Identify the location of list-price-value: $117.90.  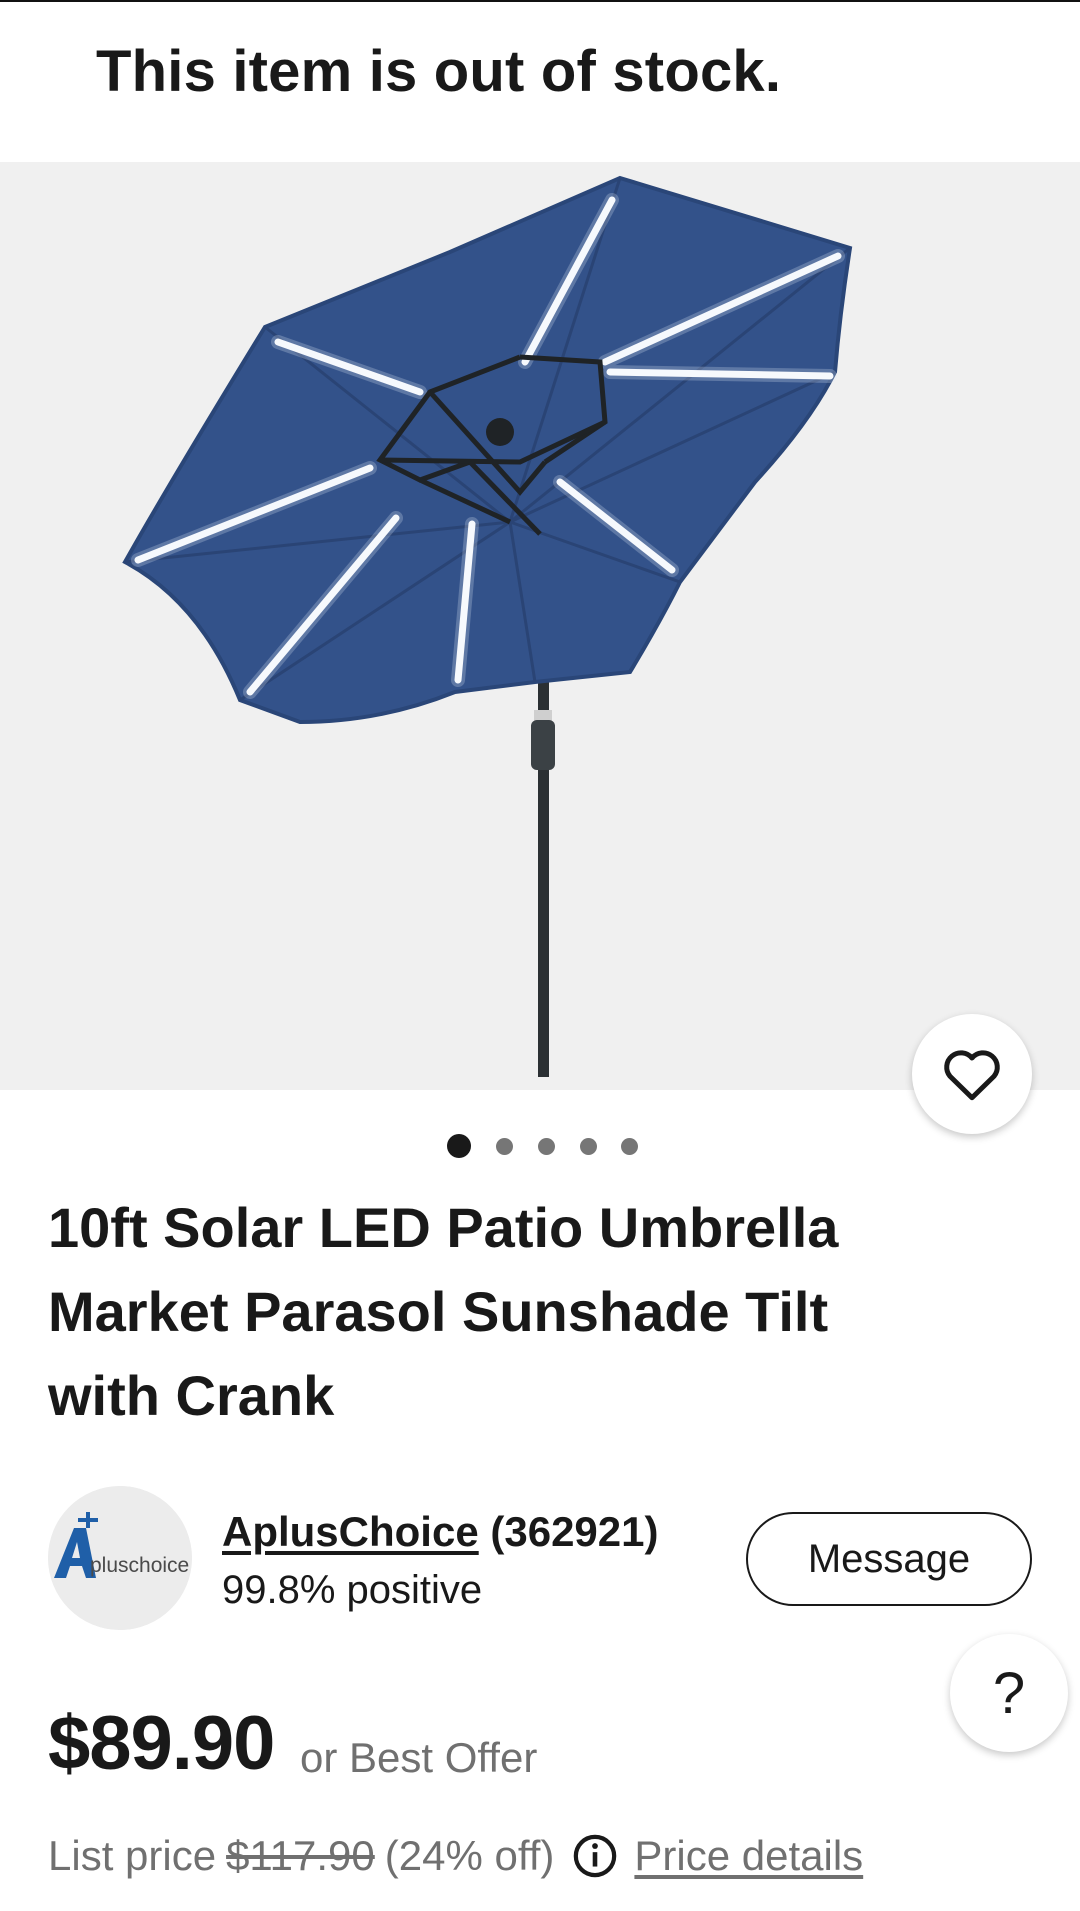
(300, 1855).